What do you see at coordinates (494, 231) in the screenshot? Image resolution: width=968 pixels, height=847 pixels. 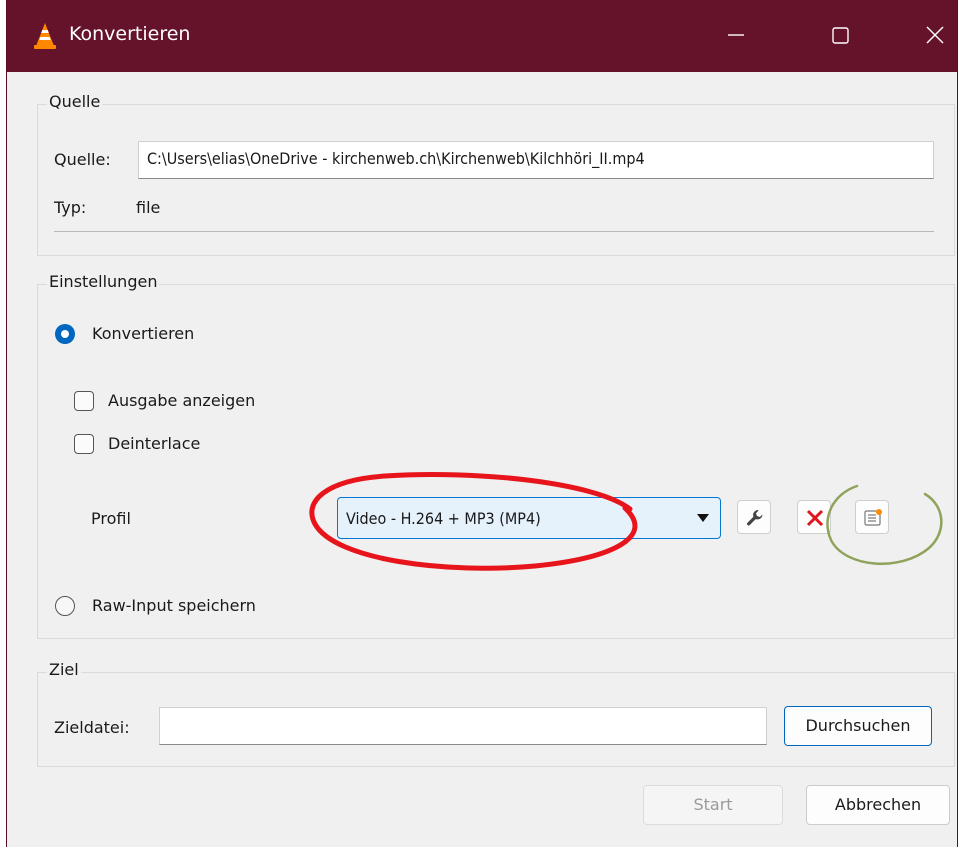 I see `source-separator` at bounding box center [494, 231].